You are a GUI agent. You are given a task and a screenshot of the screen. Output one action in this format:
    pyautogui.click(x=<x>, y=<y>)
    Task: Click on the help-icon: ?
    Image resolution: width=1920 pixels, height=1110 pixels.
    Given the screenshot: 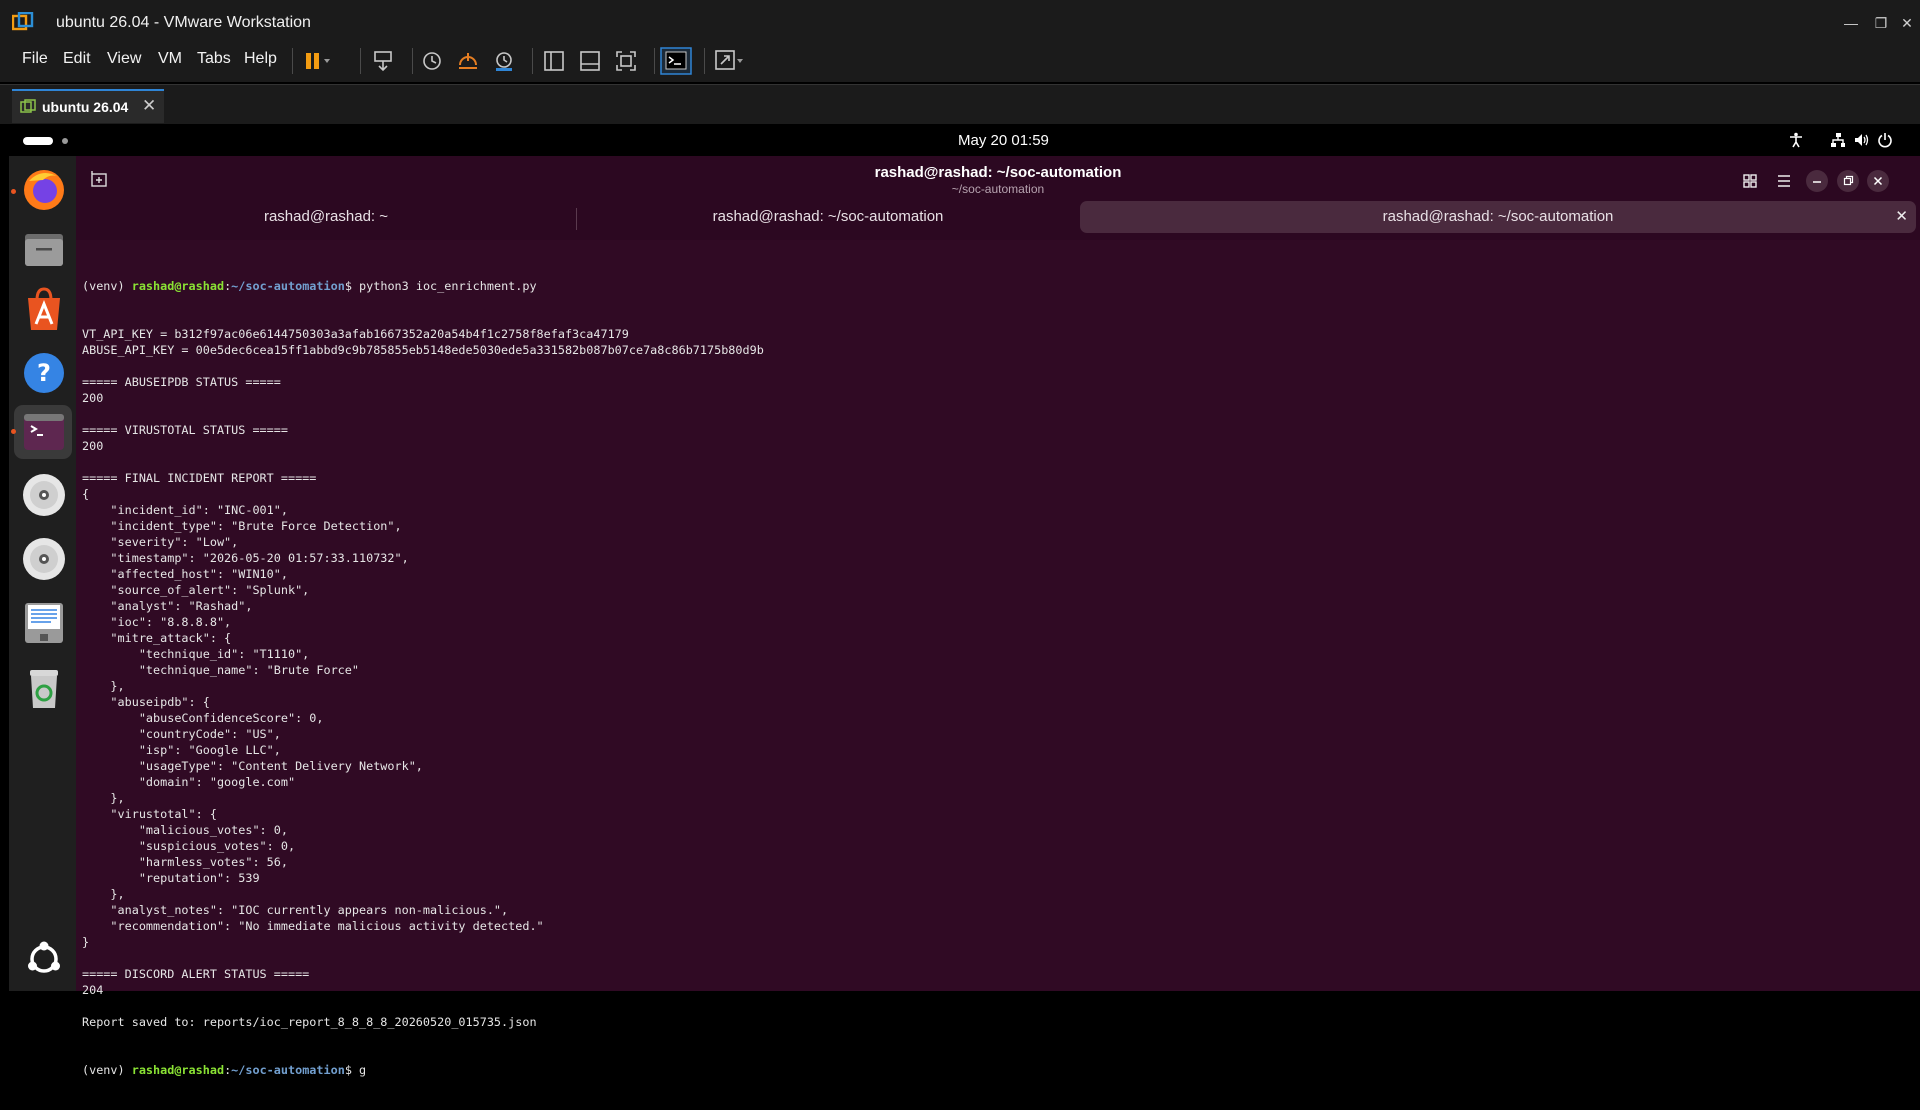 What is the action you would take?
    pyautogui.click(x=44, y=373)
    